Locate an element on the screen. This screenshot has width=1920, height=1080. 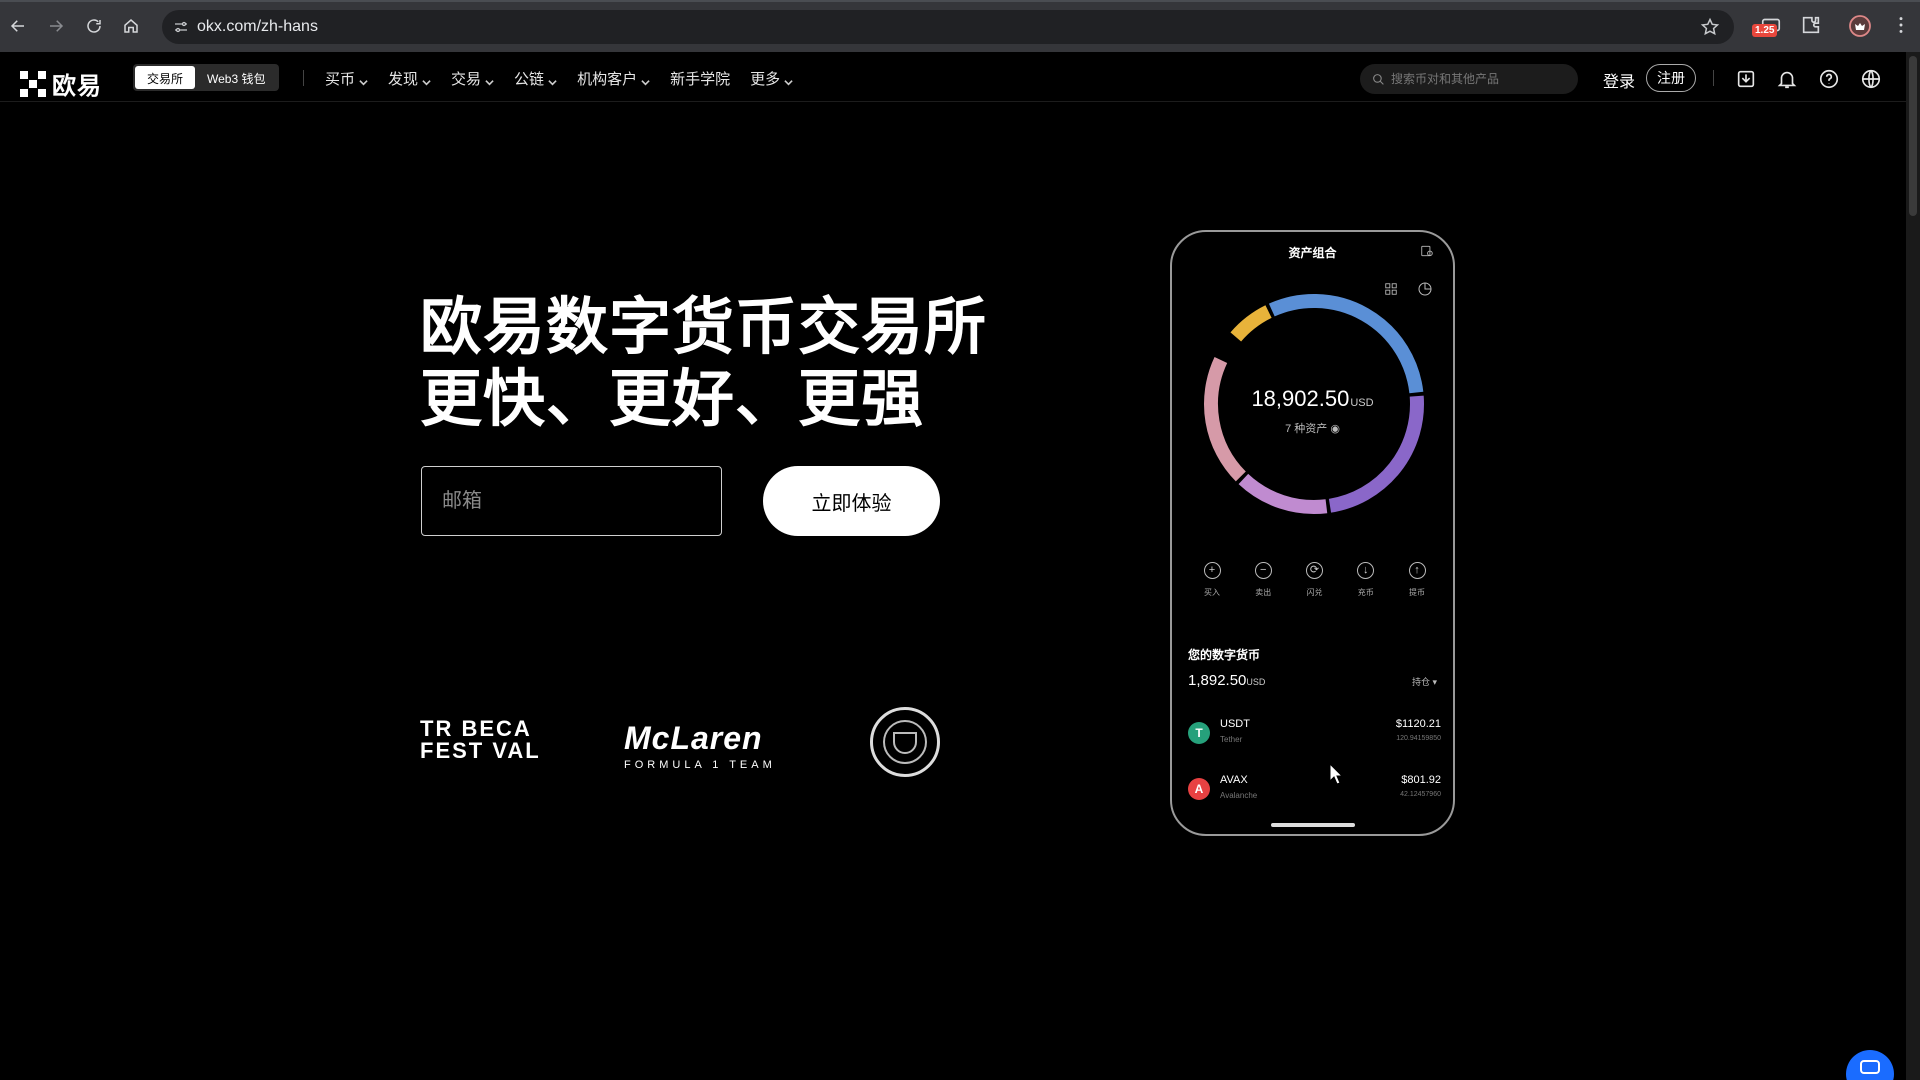
search-box is located at coordinates (1469, 79).